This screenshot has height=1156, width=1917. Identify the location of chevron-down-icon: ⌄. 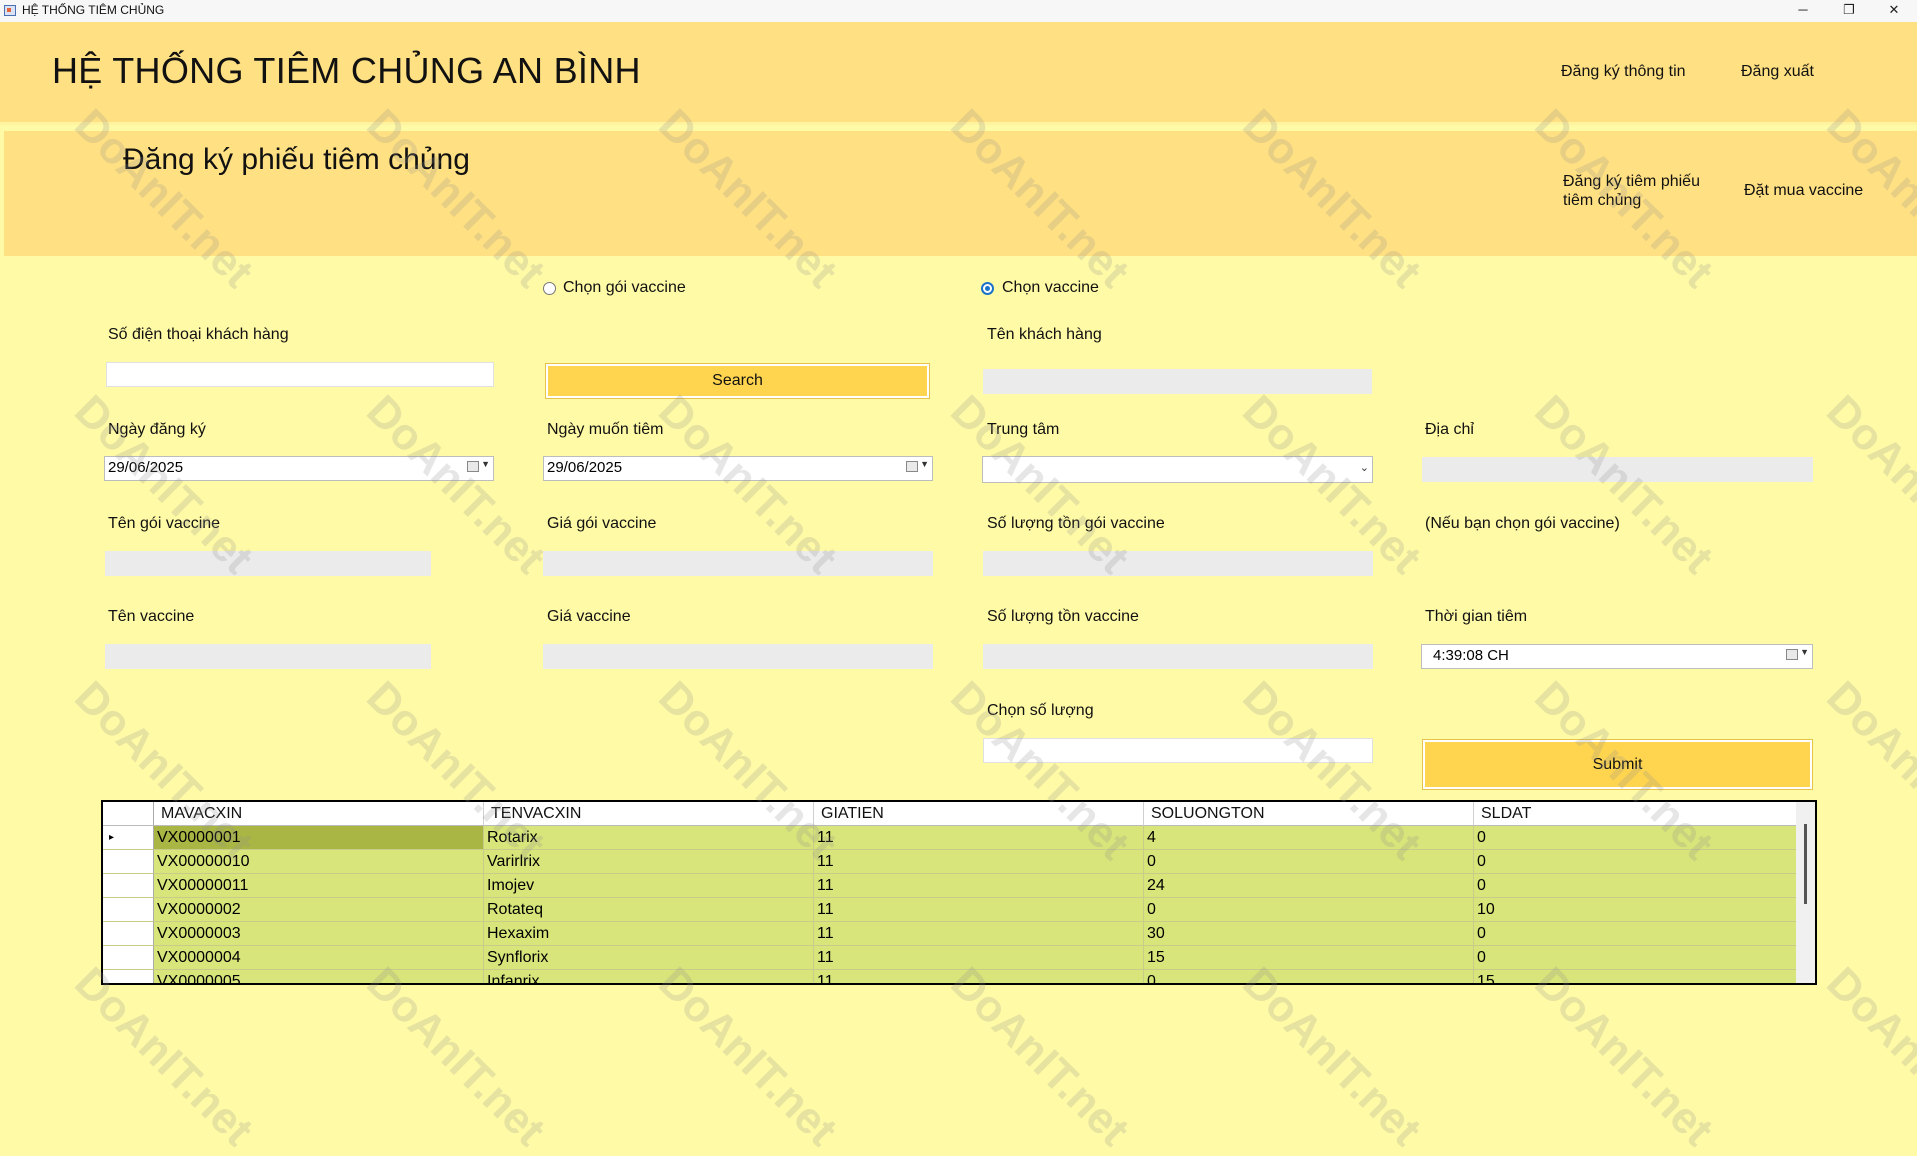
(1364, 467).